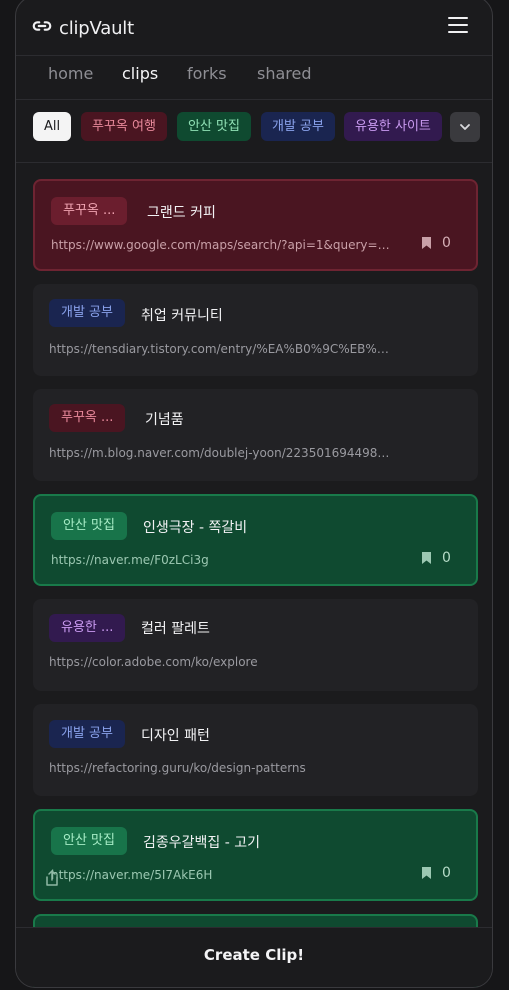  Describe the element at coordinates (284, 73) in the screenshot. I see `tab-shared: shared` at that location.